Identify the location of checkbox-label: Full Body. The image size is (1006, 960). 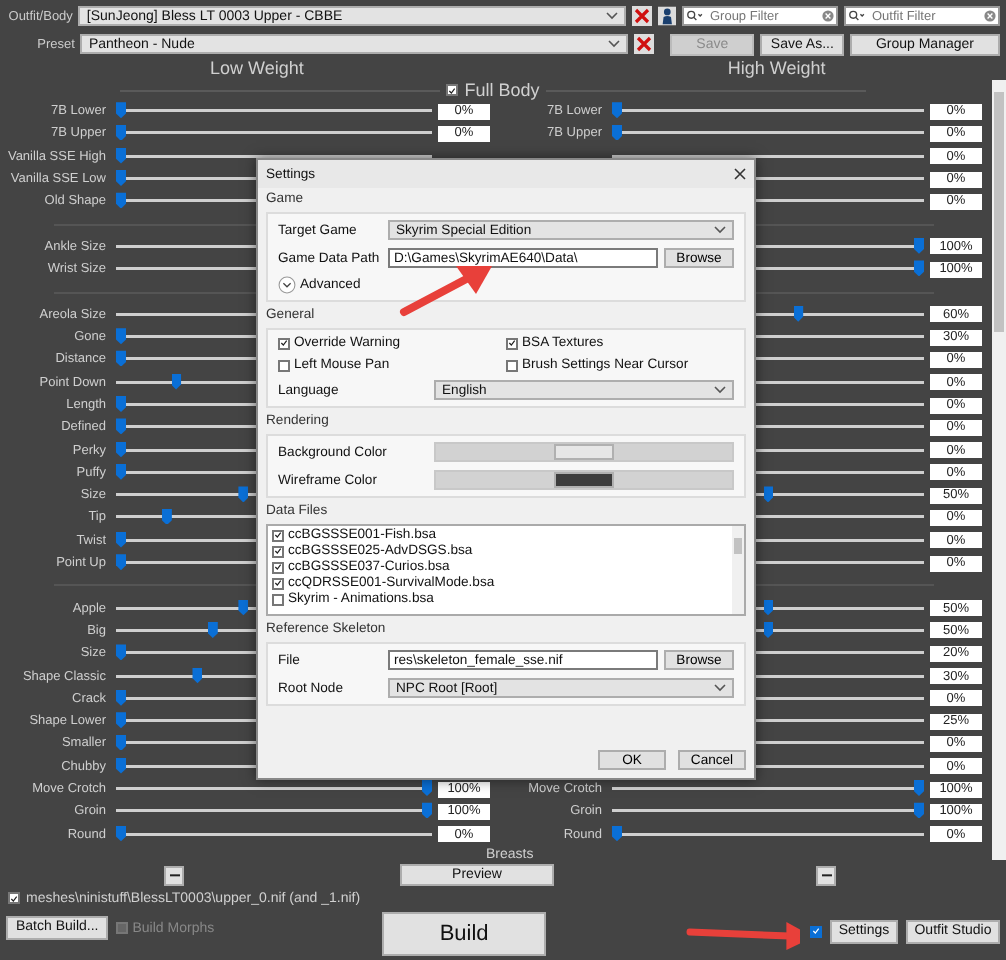
(502, 90).